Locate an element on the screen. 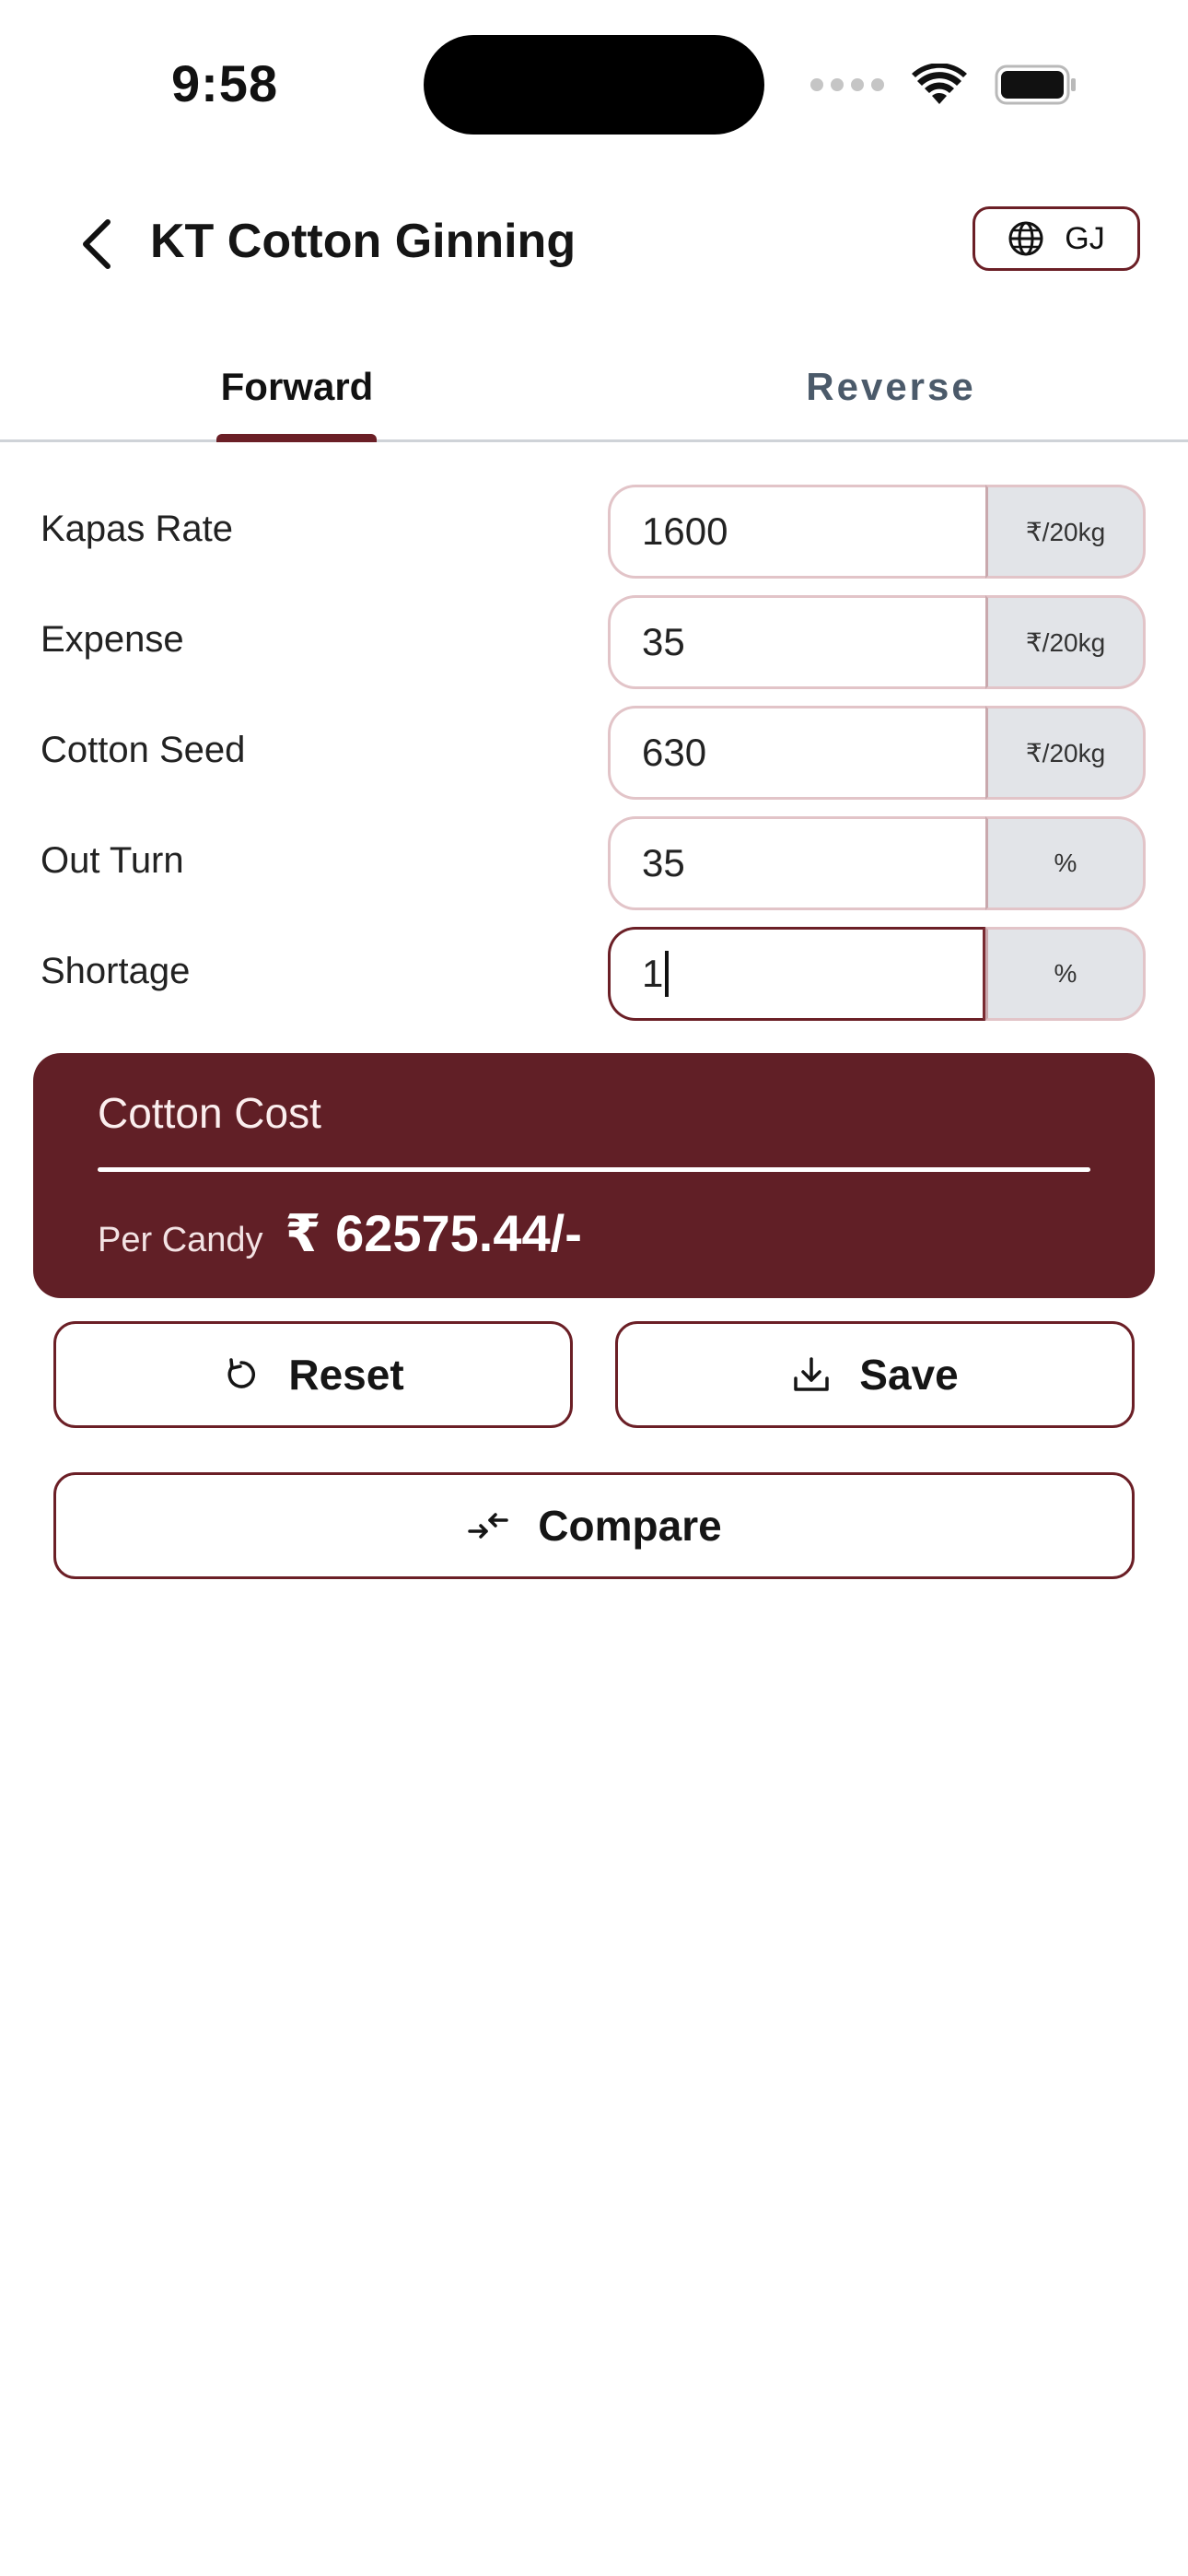 This screenshot has width=1188, height=2576. out-turn-unit: % is located at coordinates (1065, 863).